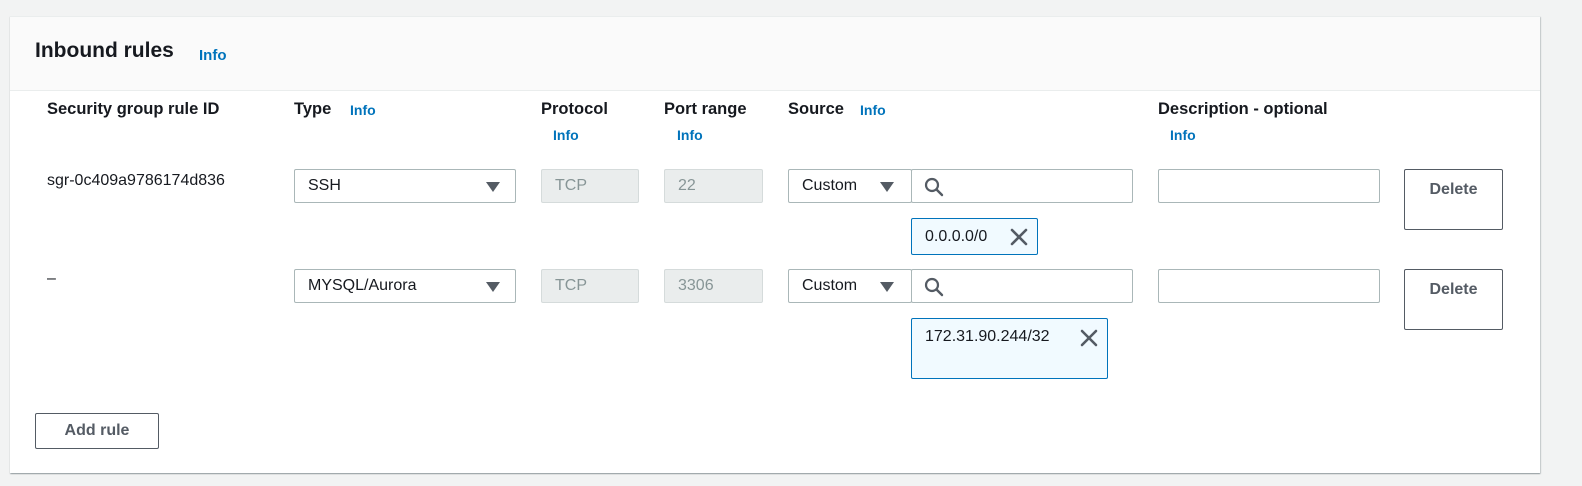  I want to click on column-header-description: Description - optional, so click(1243, 109).